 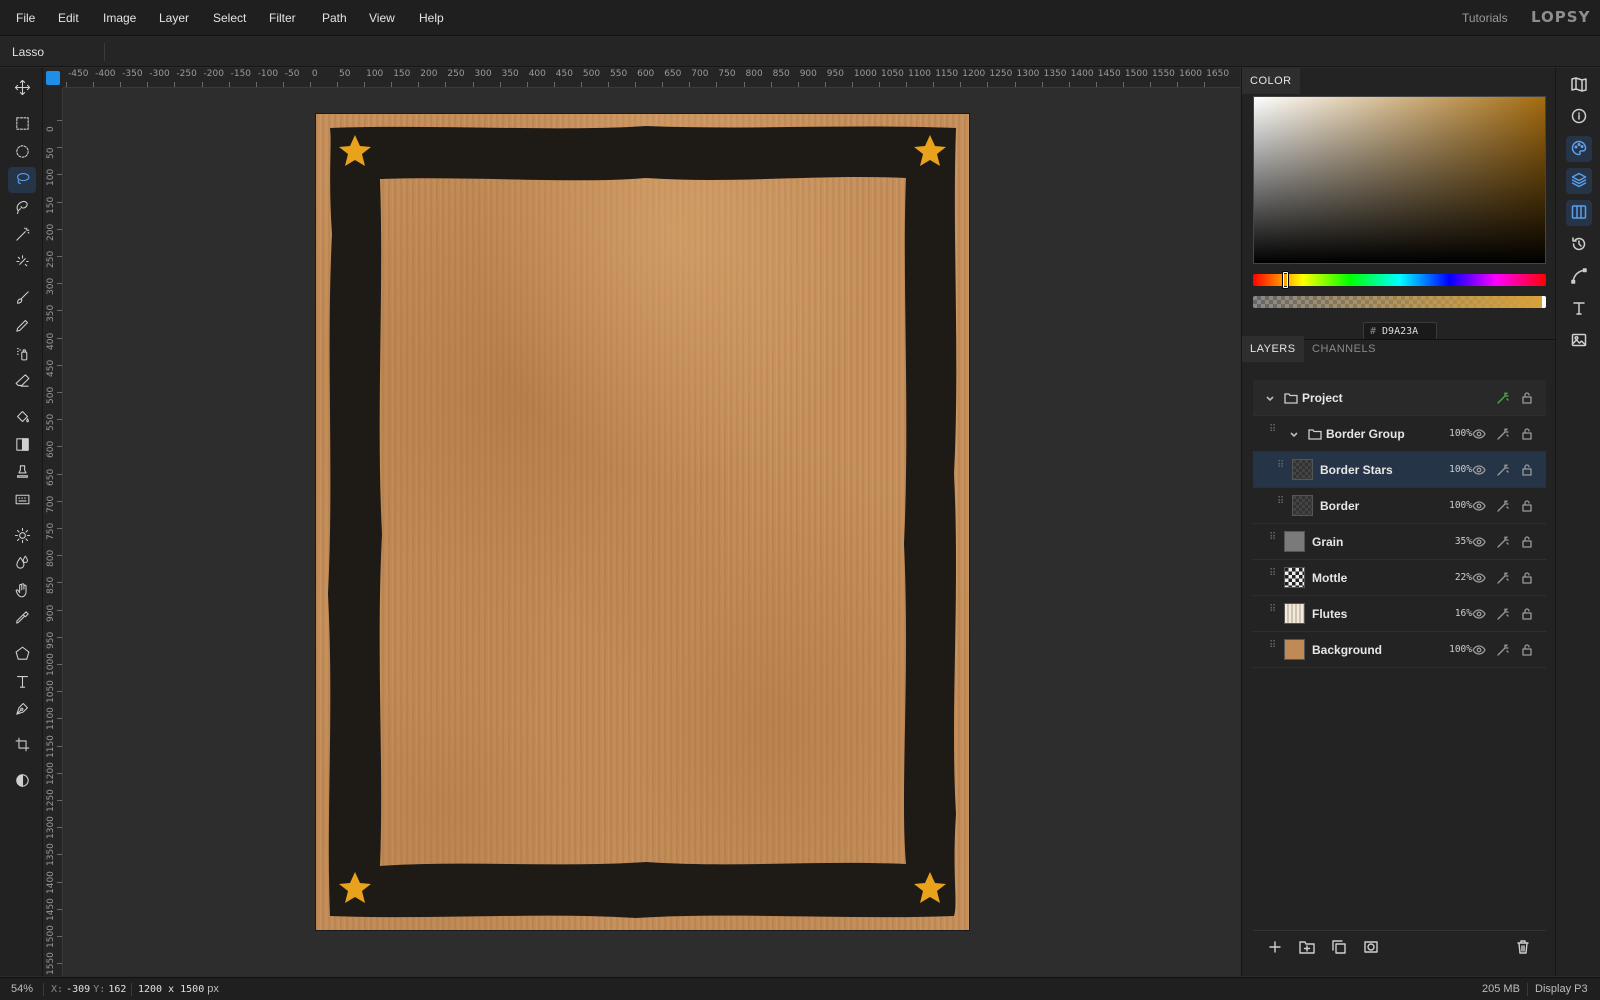 I want to click on menu-select: Select, so click(x=229, y=18).